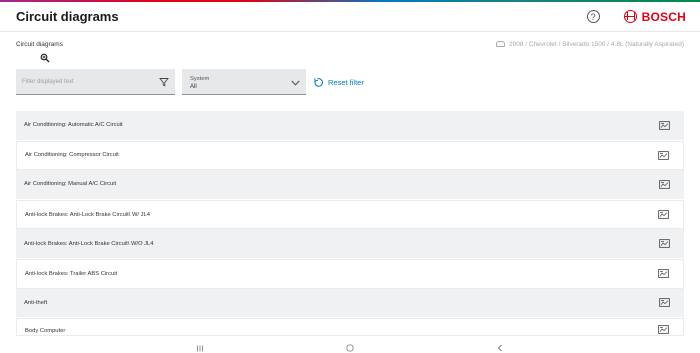  I want to click on list-item-label: Air Conditioning: Automatic A/C Circuit, so click(73, 125).